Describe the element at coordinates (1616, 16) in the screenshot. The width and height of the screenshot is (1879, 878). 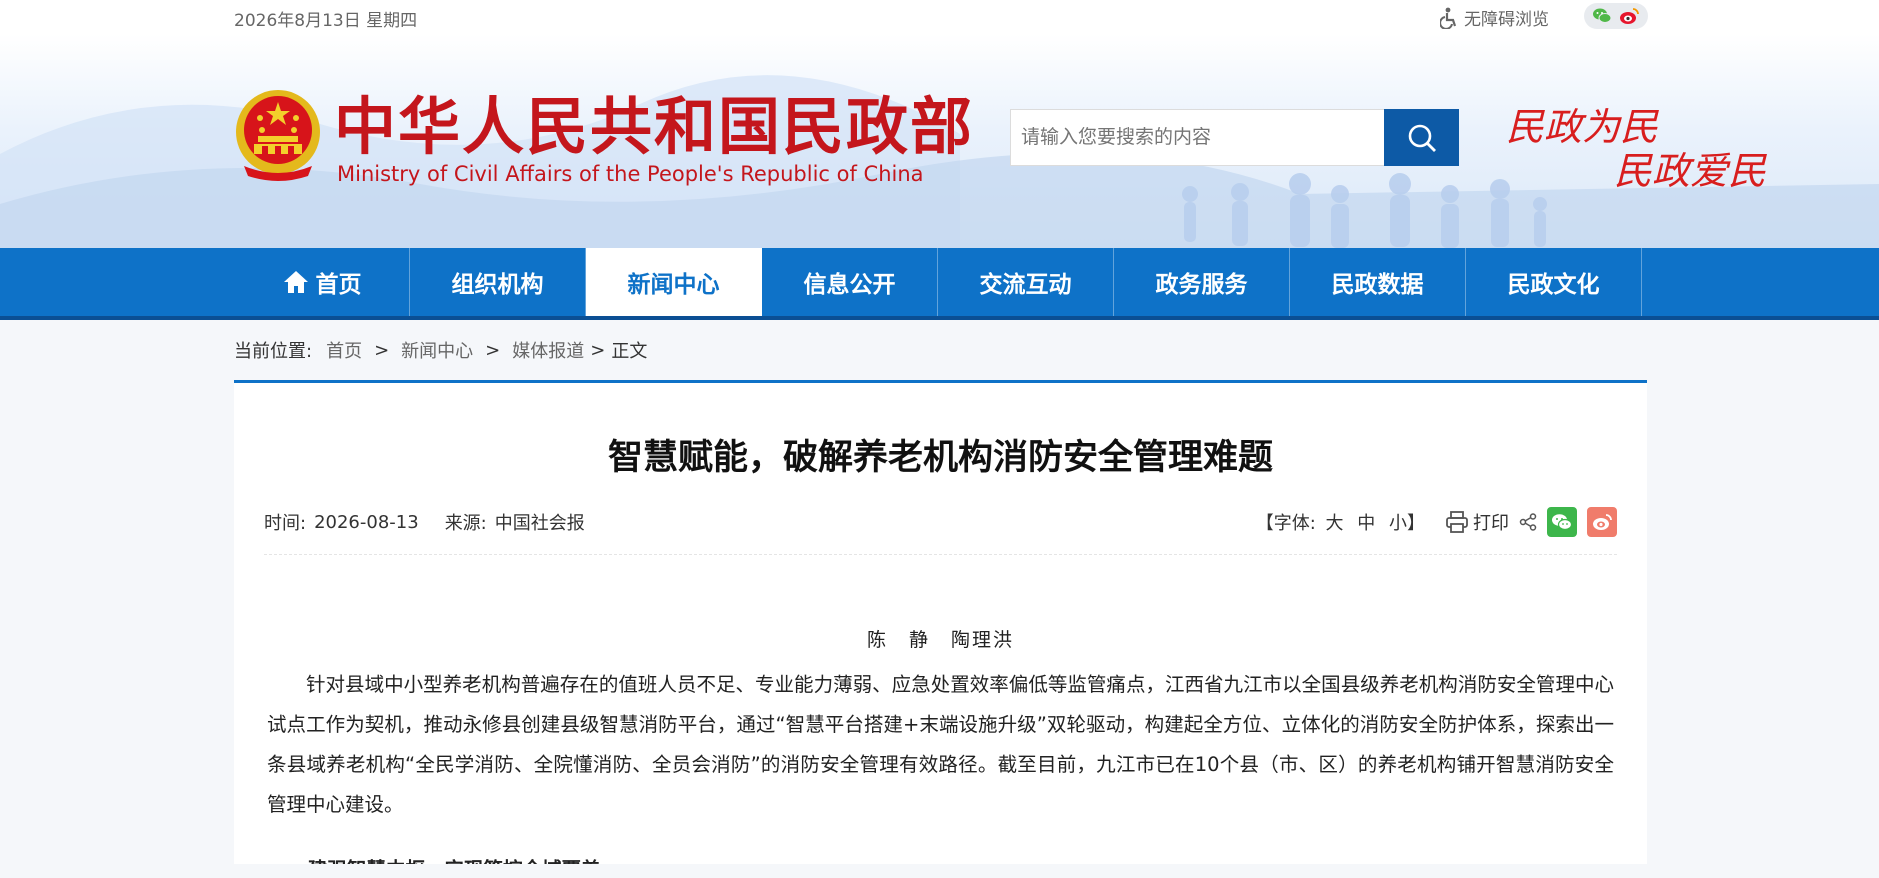
I see `top-share-group` at that location.